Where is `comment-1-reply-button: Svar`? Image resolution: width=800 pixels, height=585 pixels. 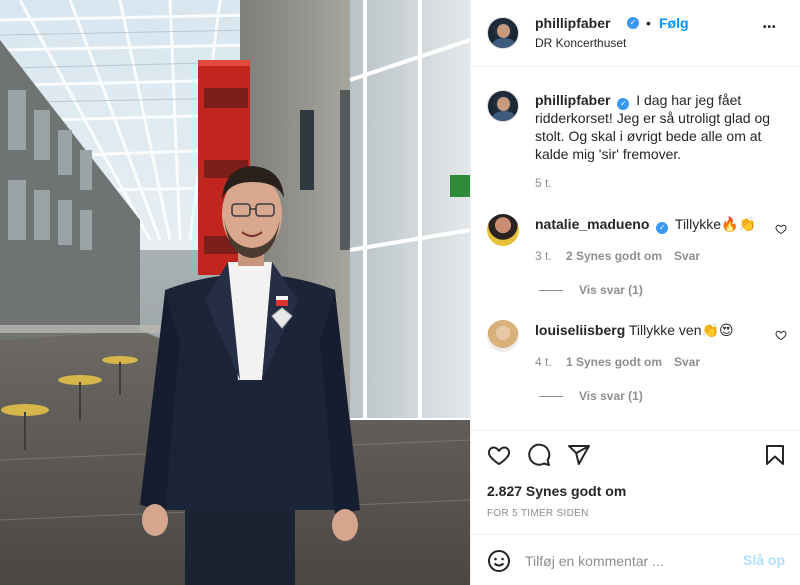
comment-1-reply-button: Svar is located at coordinates (687, 256).